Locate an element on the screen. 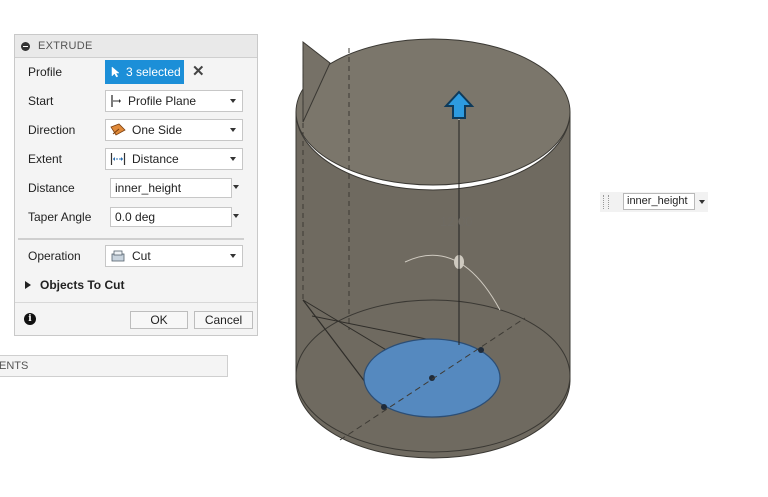 This screenshot has width=768, height=497. profile-selection-button: 3 selected is located at coordinates (144, 72).